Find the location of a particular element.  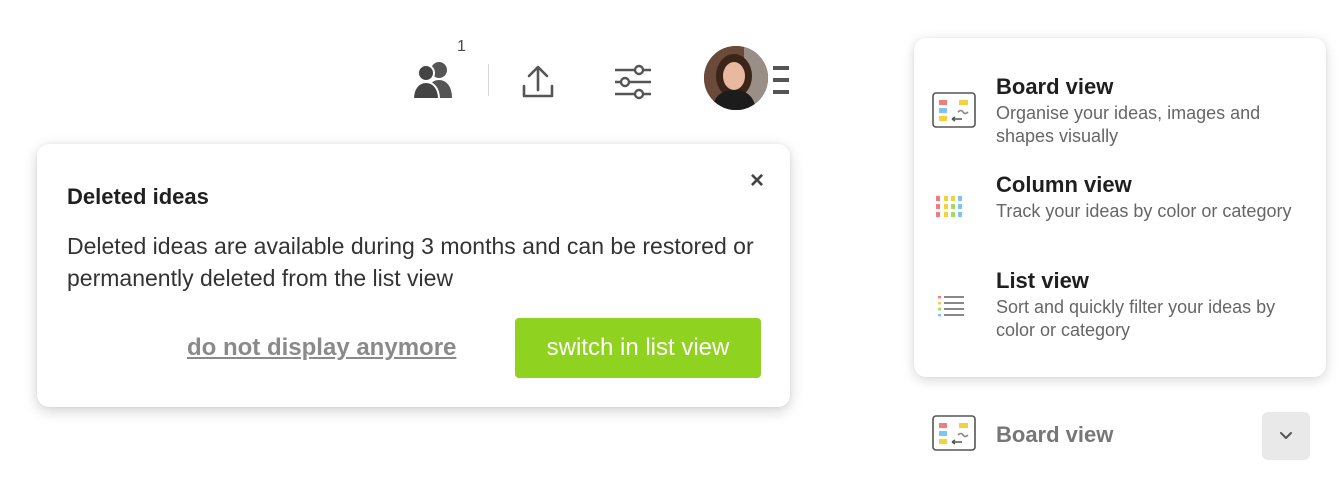

close-icon: × is located at coordinates (757, 181).